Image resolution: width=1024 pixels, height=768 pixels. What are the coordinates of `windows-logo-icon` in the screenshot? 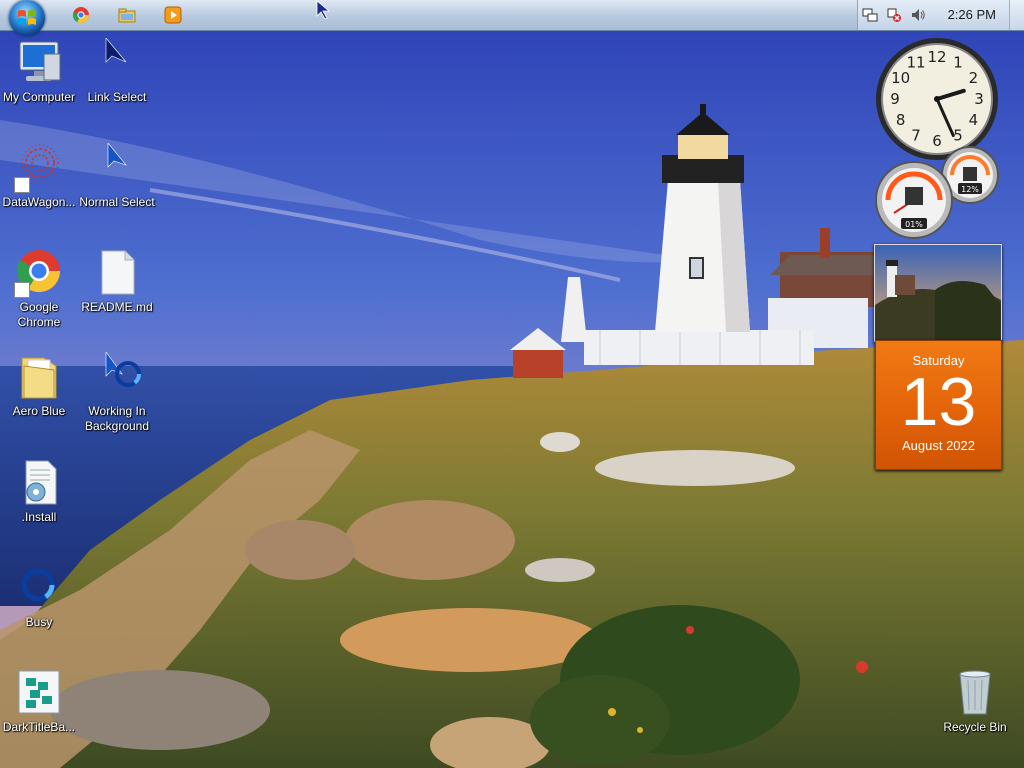 It's located at (27, 17).